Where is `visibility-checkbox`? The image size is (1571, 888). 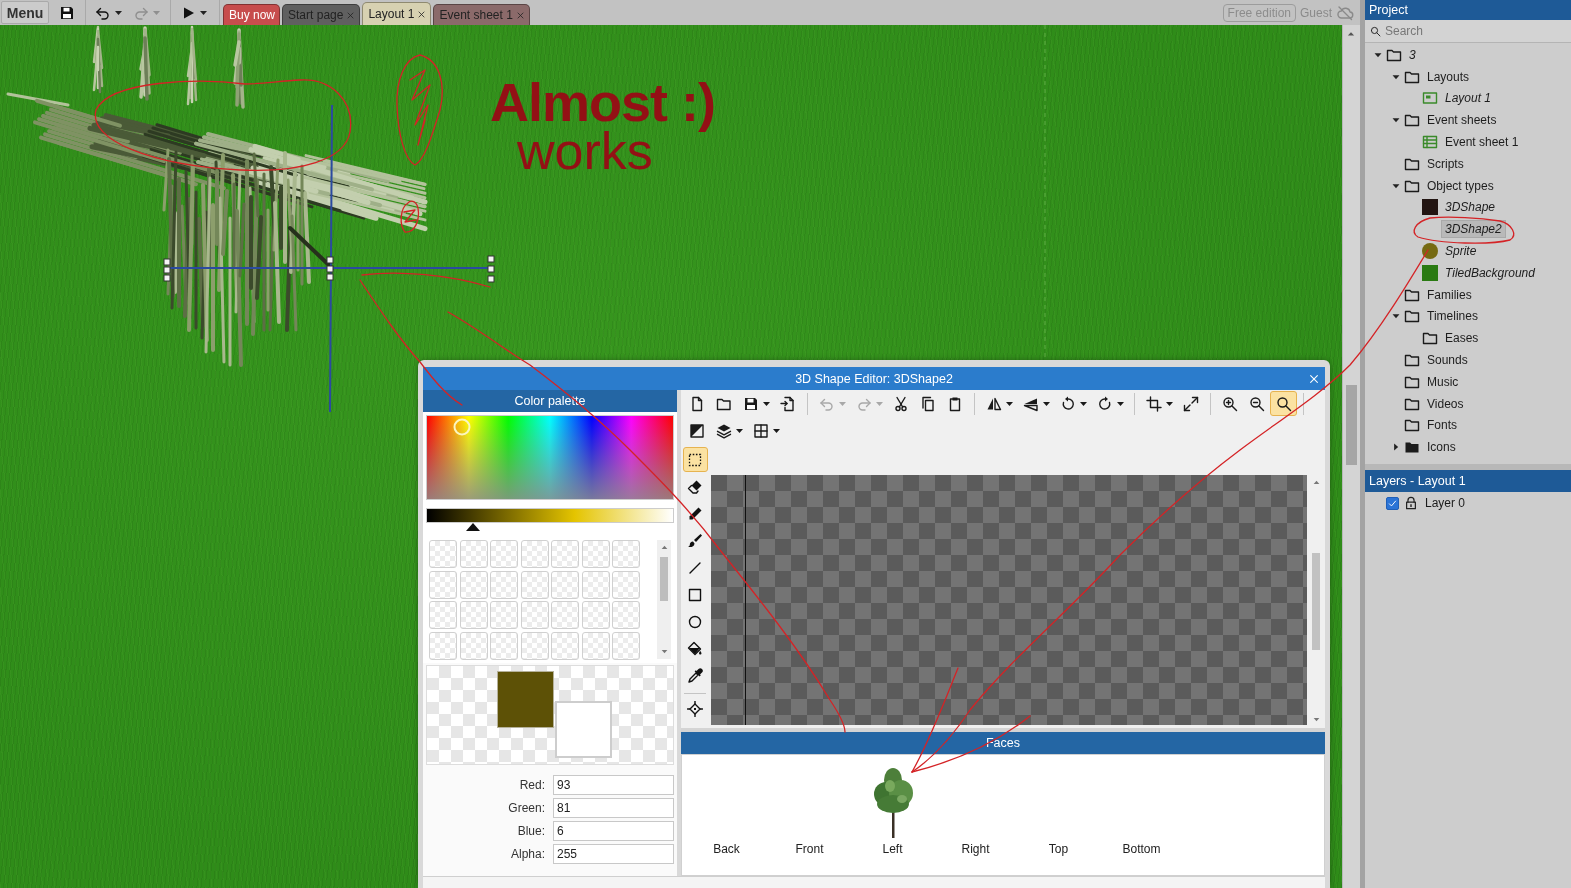 visibility-checkbox is located at coordinates (1392, 503).